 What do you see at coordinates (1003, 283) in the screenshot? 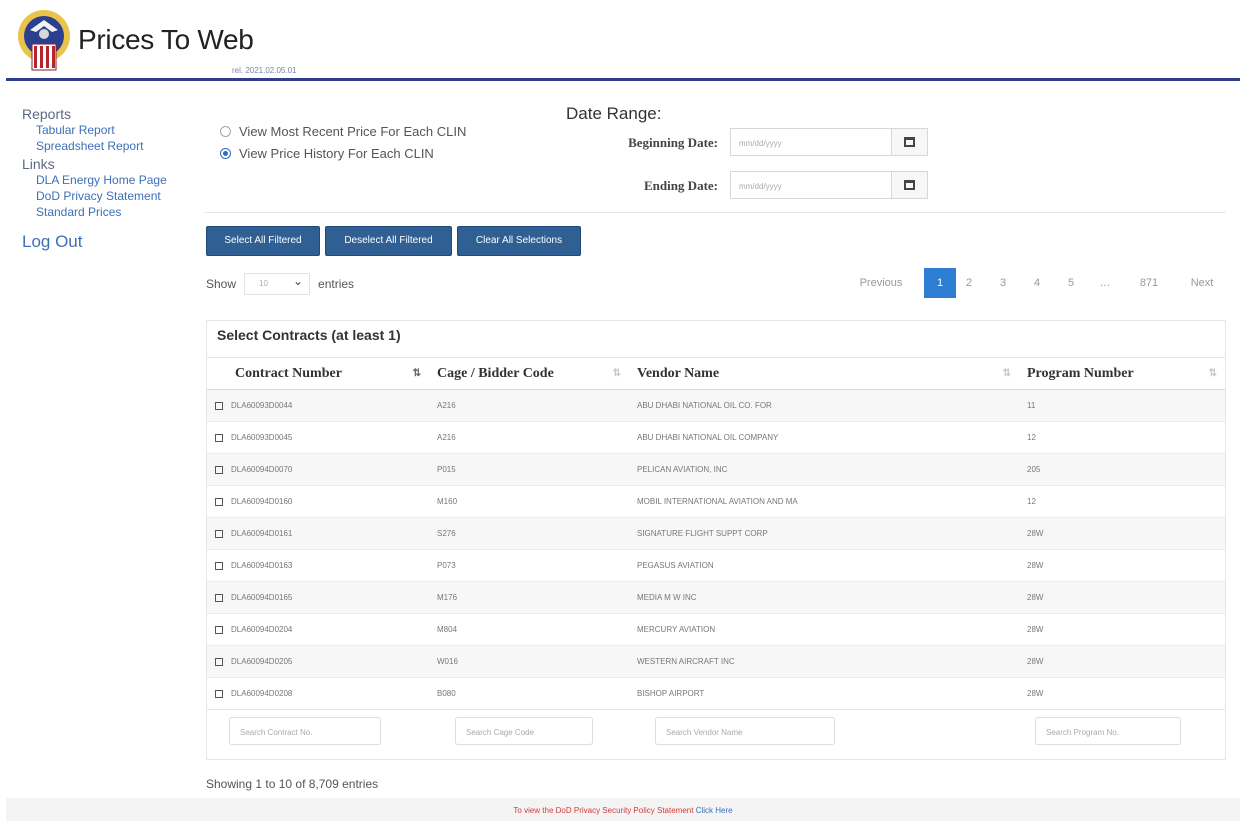
I see `pagination-page-3: 3` at bounding box center [1003, 283].